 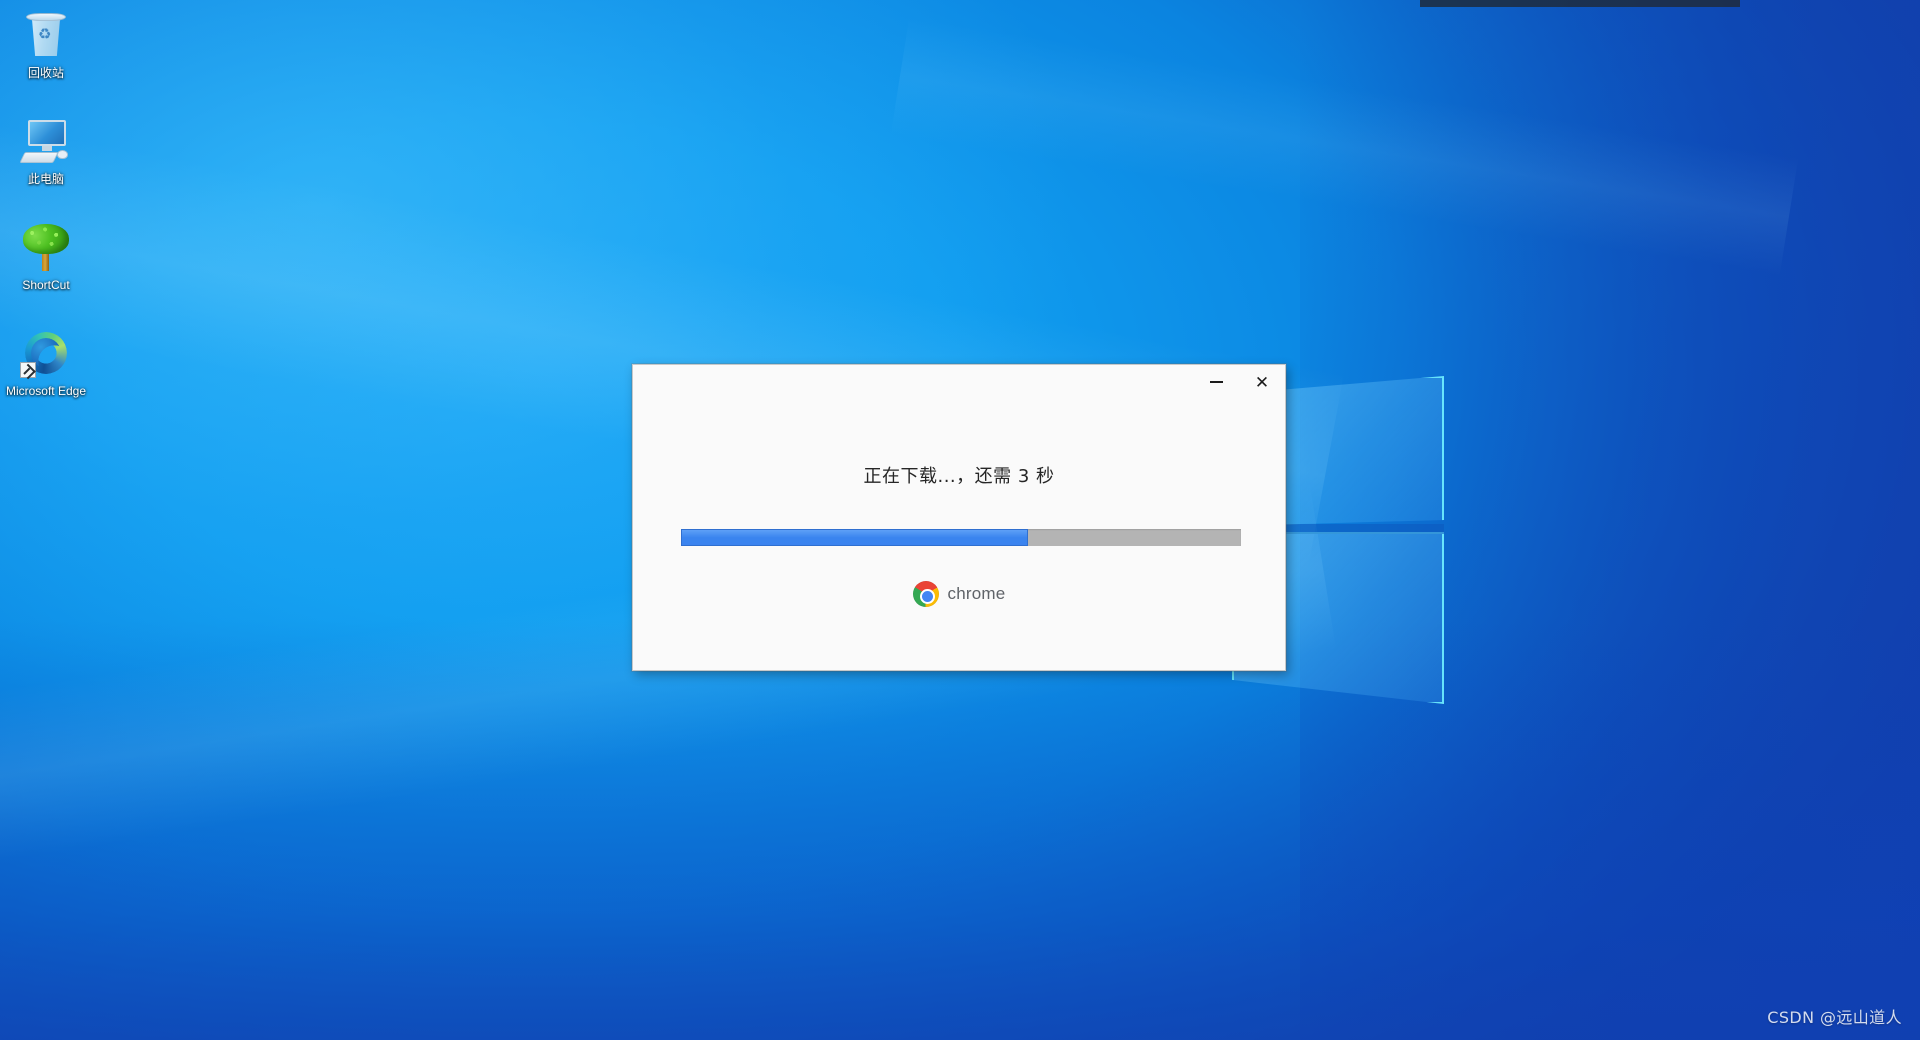 I want to click on download-progress-bar, so click(x=961, y=537).